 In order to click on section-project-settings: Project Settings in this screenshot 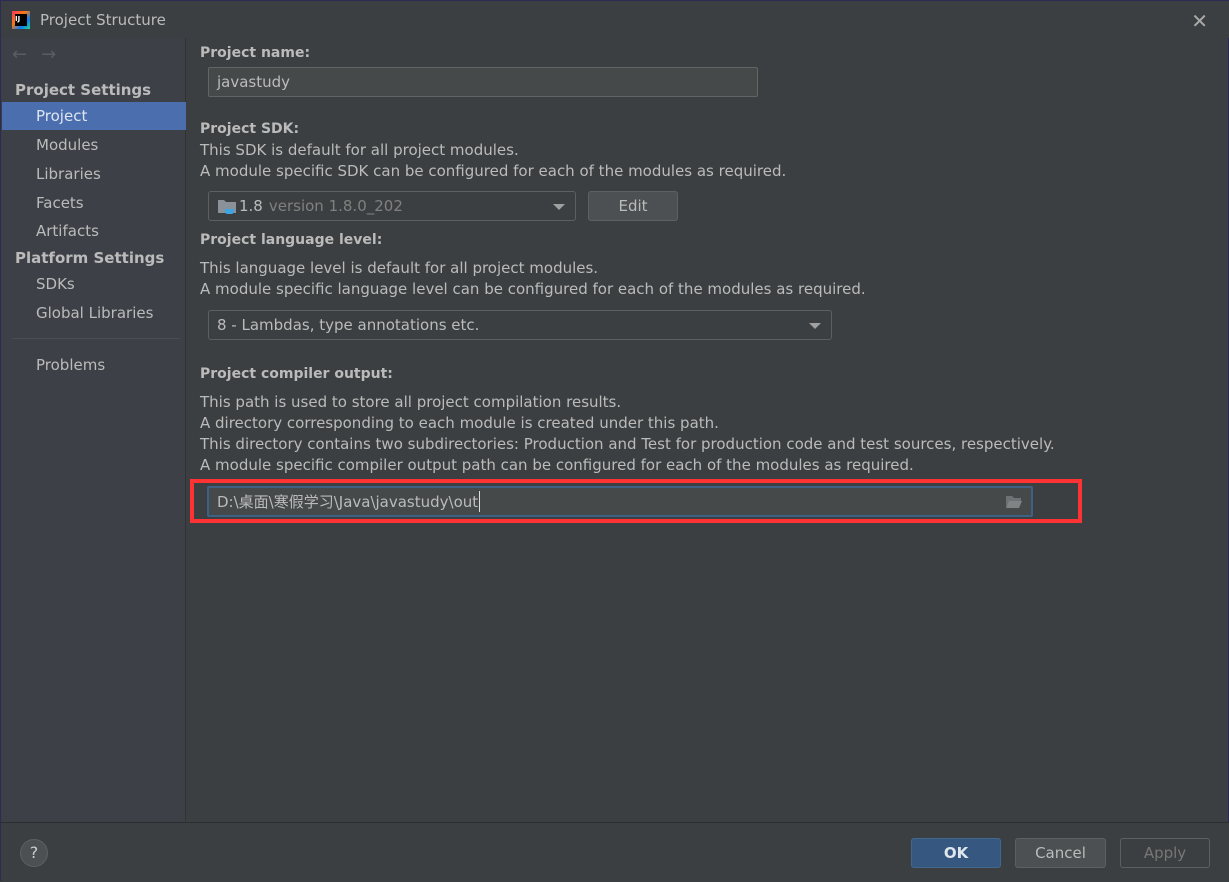, I will do `click(83, 90)`.